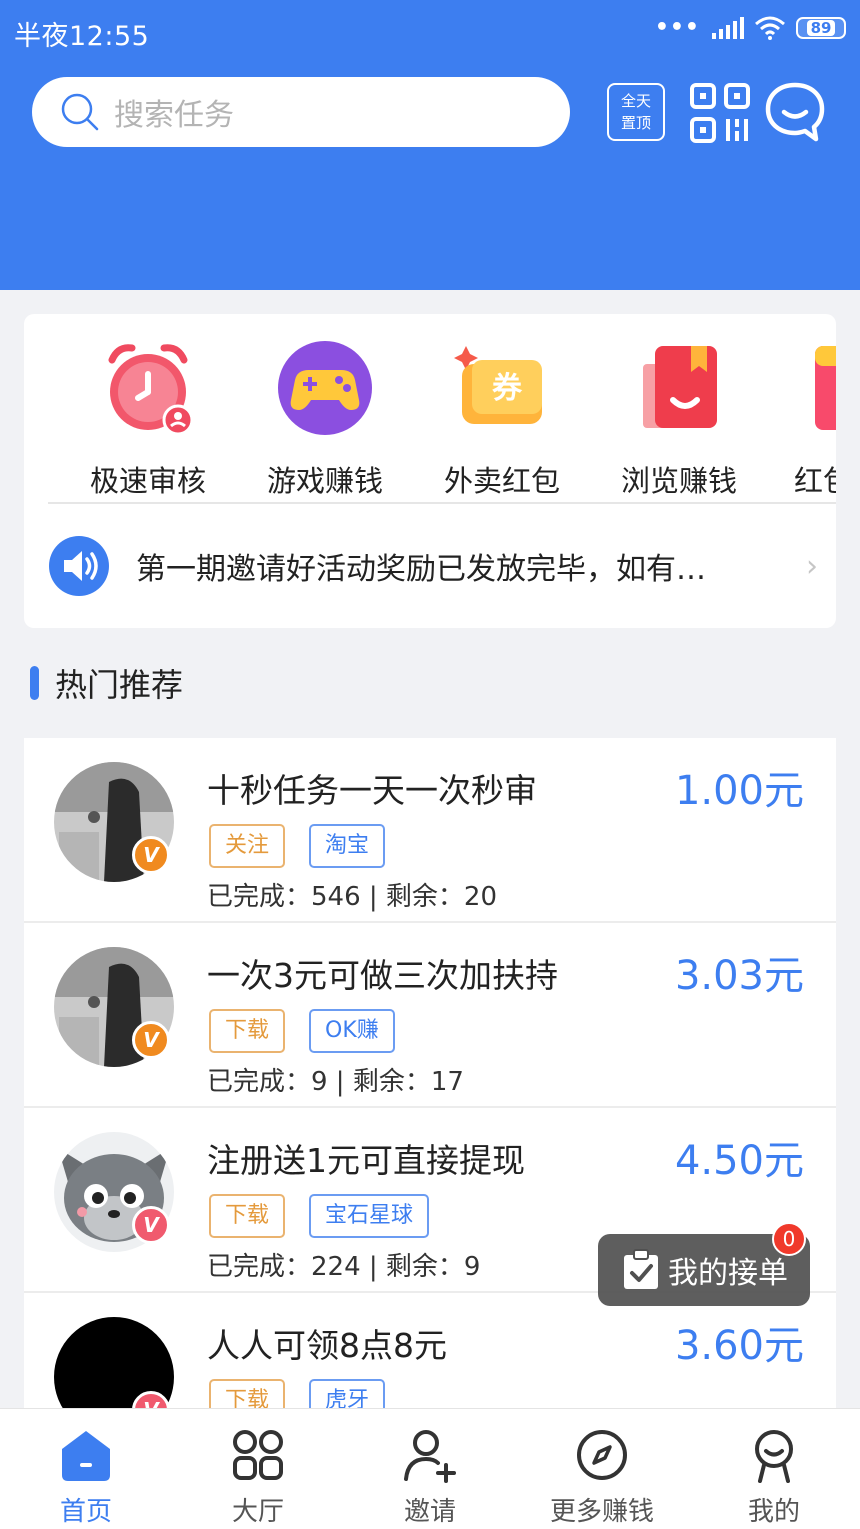 The width and height of the screenshot is (860, 1529). What do you see at coordinates (677, 27) in the screenshot?
I see `status-dots: •••` at bounding box center [677, 27].